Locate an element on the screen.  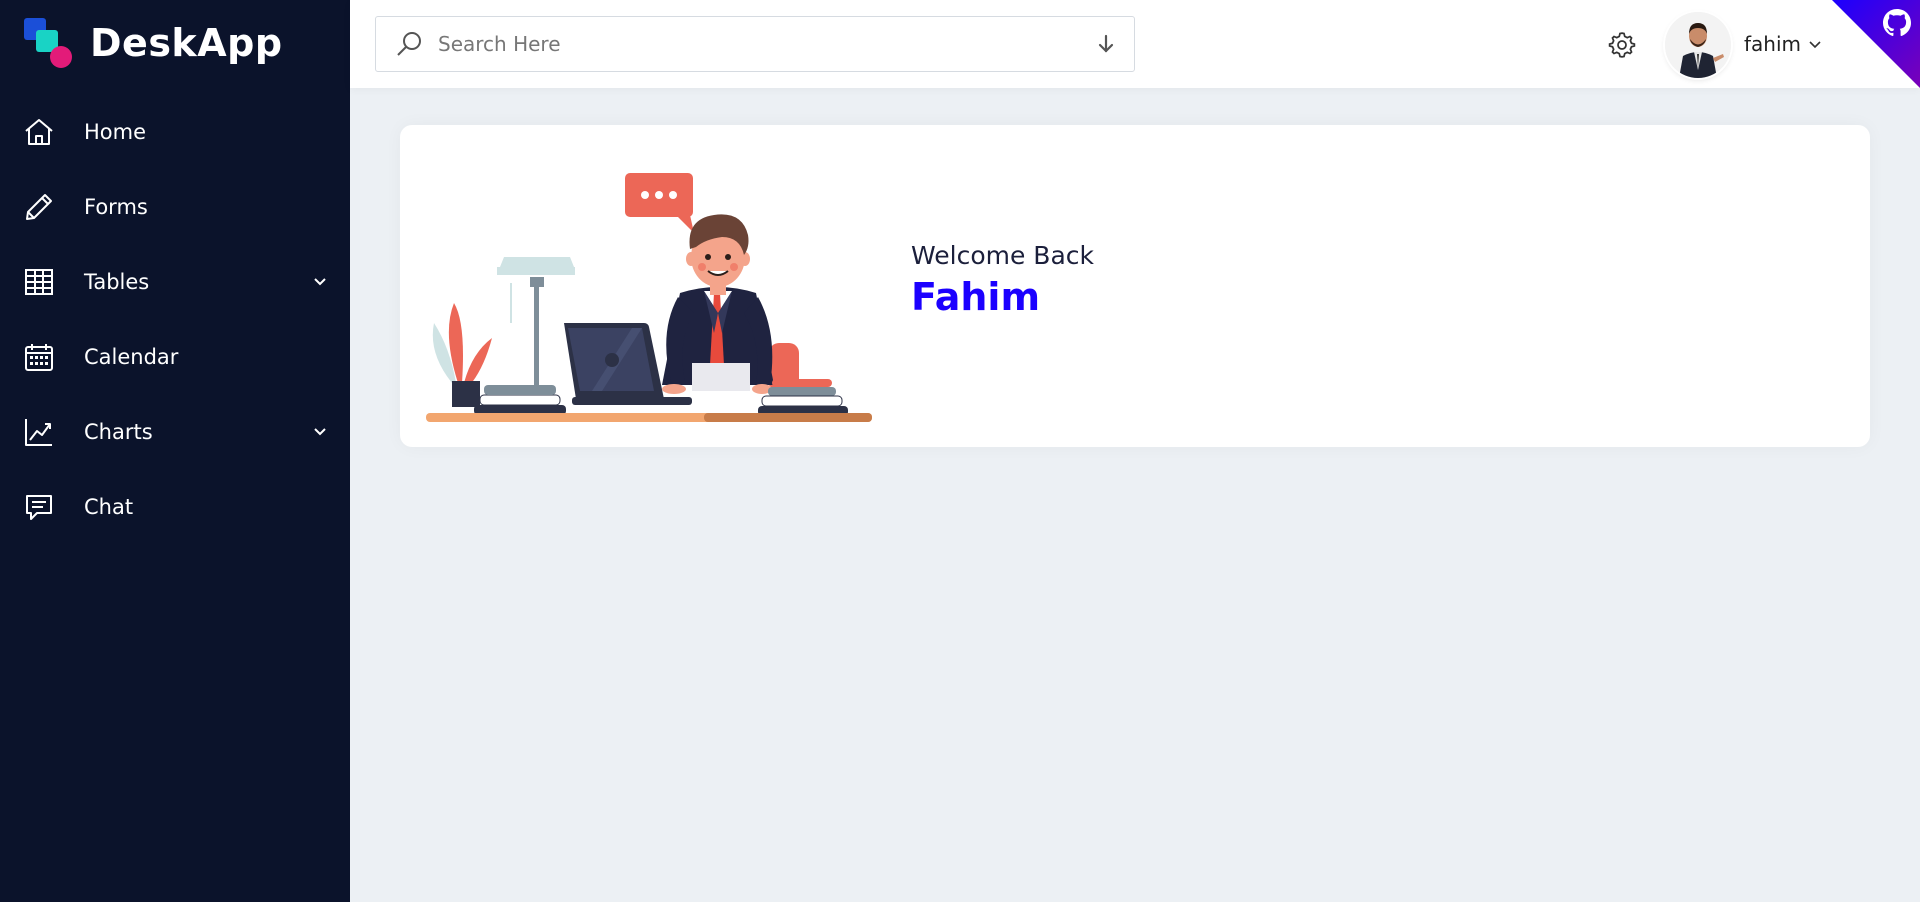
sidebar-item-label: Chat is located at coordinates (109, 506).